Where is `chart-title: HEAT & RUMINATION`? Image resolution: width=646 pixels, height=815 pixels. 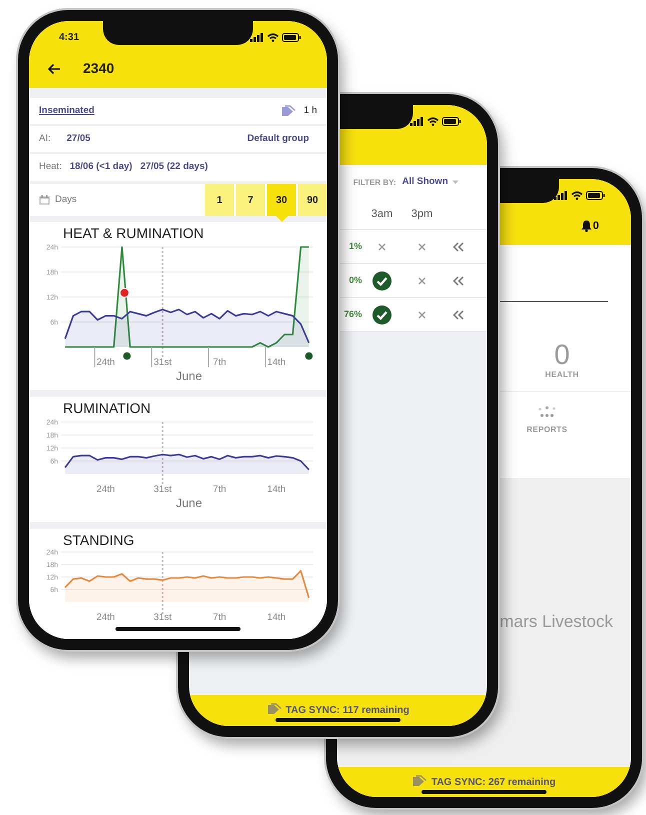
chart-title: HEAT & RUMINATION is located at coordinates (133, 233).